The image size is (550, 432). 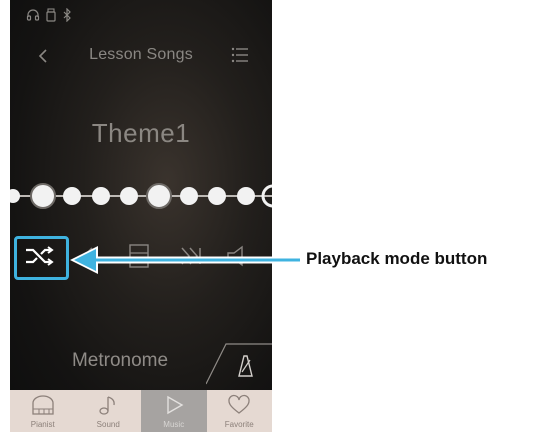 What do you see at coordinates (139, 256) in the screenshot?
I see `score-icon` at bounding box center [139, 256].